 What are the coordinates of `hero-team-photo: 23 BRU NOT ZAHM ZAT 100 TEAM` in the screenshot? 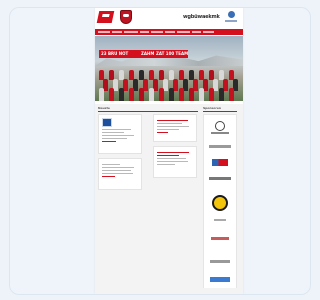 It's located at (169, 68).